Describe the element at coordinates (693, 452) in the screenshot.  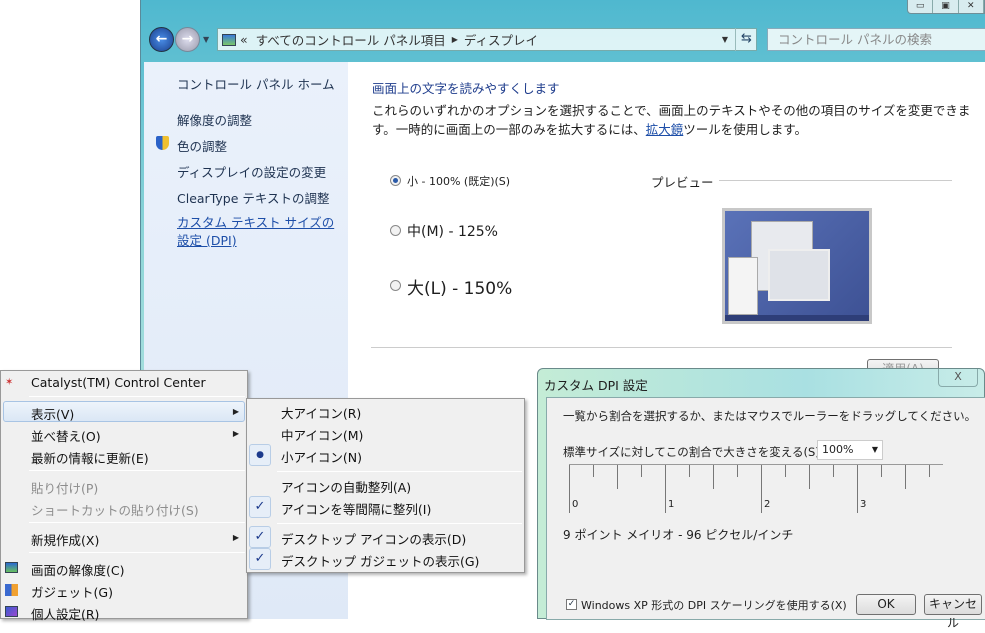
I see `scale-label: 標準サイズに対してこの割合で大きさを変える(S):` at that location.